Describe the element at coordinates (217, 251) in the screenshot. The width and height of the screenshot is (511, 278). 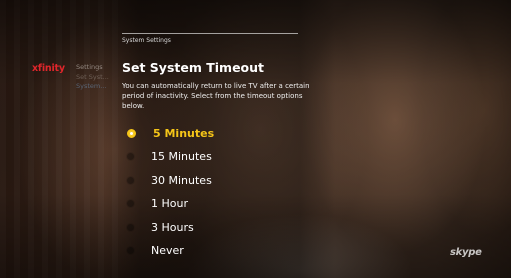
I see `timeout-option-never: Never` at that location.